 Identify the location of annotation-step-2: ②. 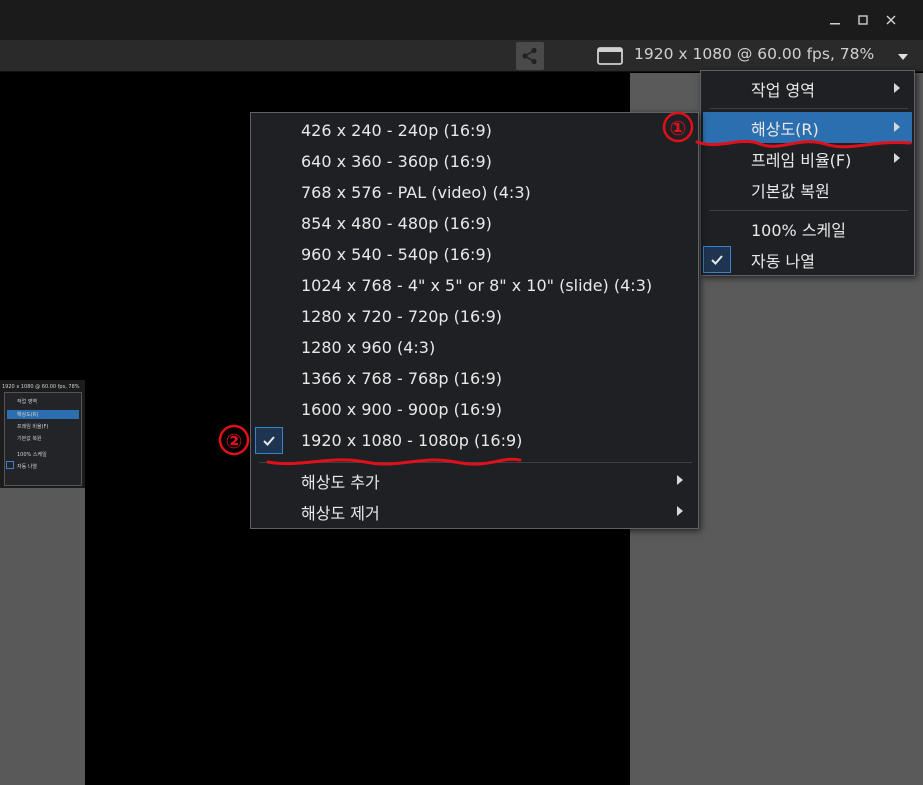
(234, 441).